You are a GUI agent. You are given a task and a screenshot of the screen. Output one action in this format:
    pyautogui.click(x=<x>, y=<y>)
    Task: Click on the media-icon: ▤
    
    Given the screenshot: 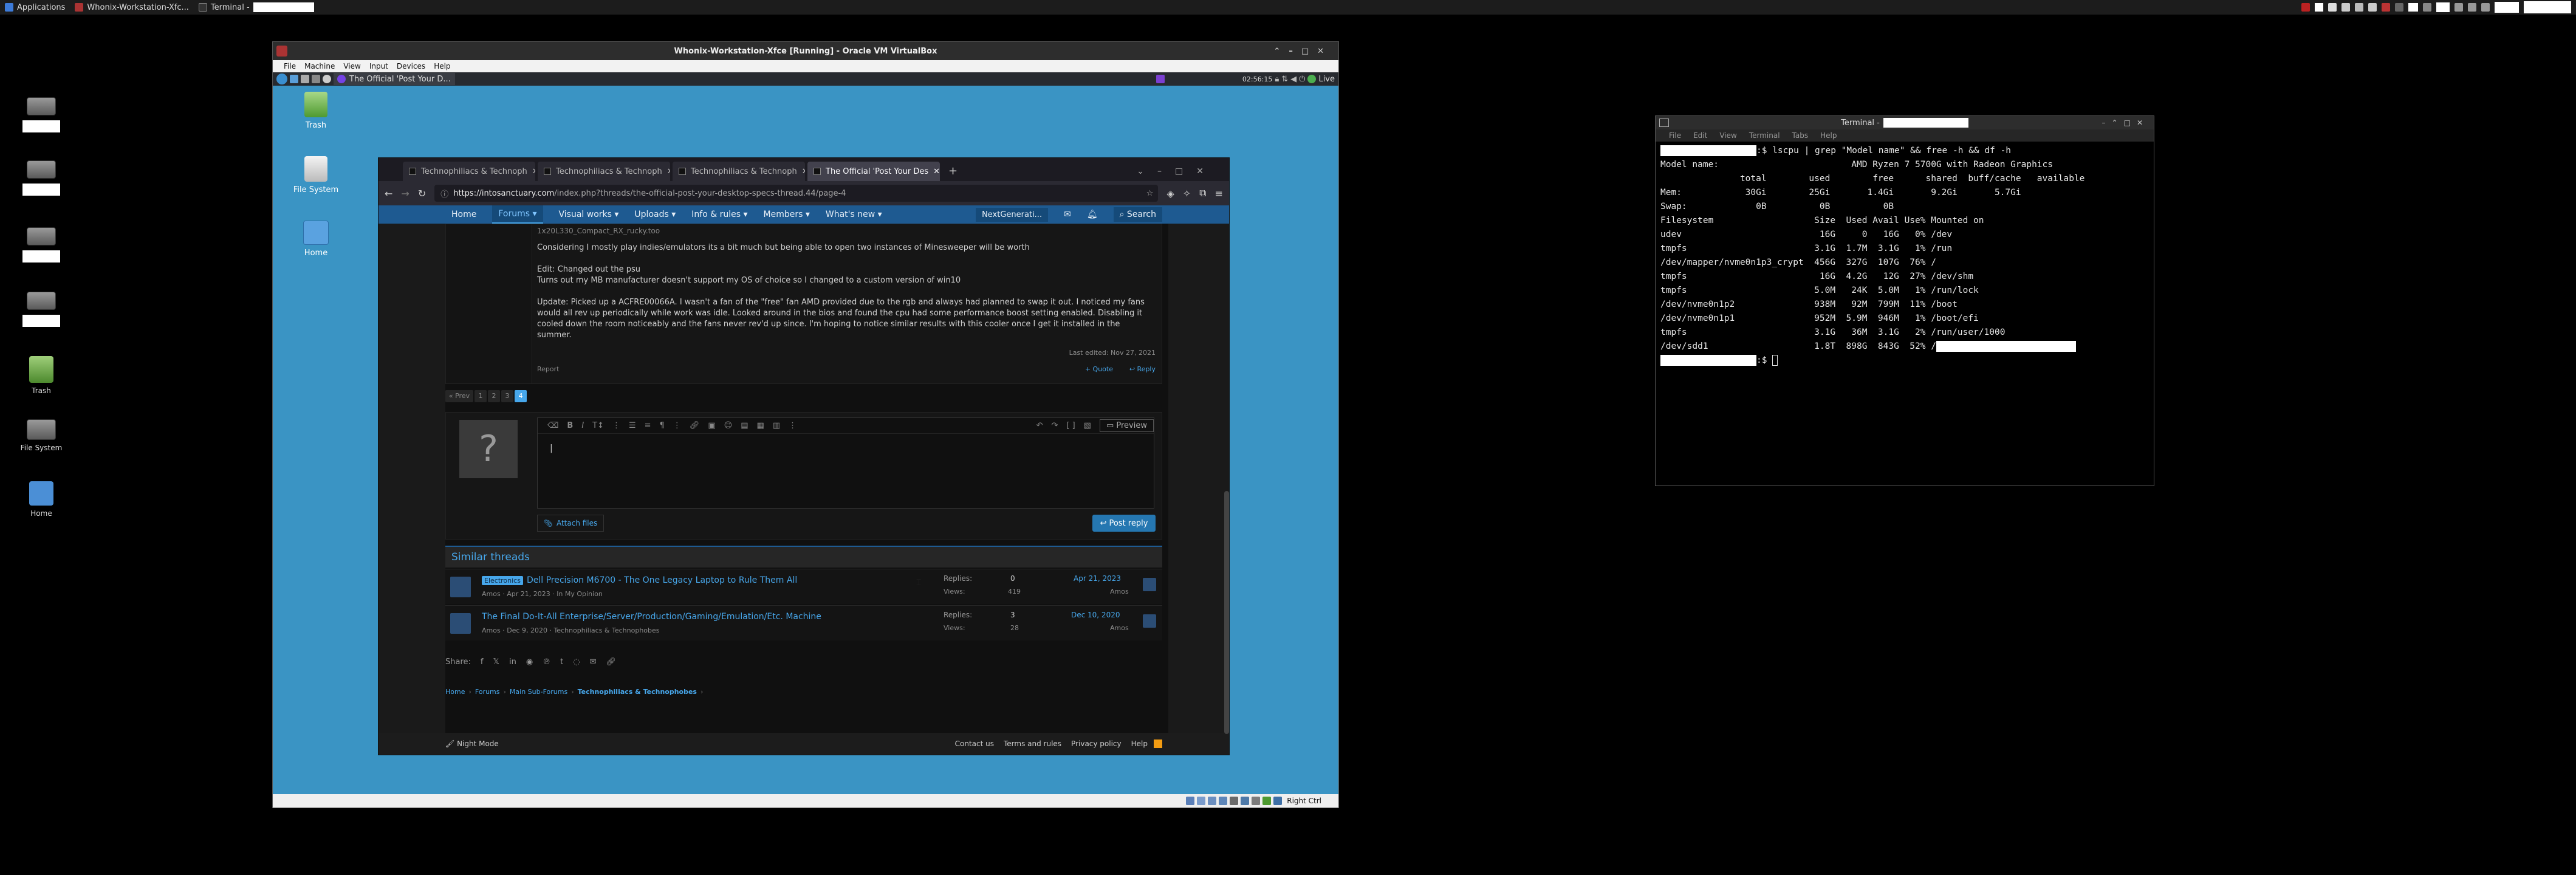 What is the action you would take?
    pyautogui.click(x=744, y=425)
    